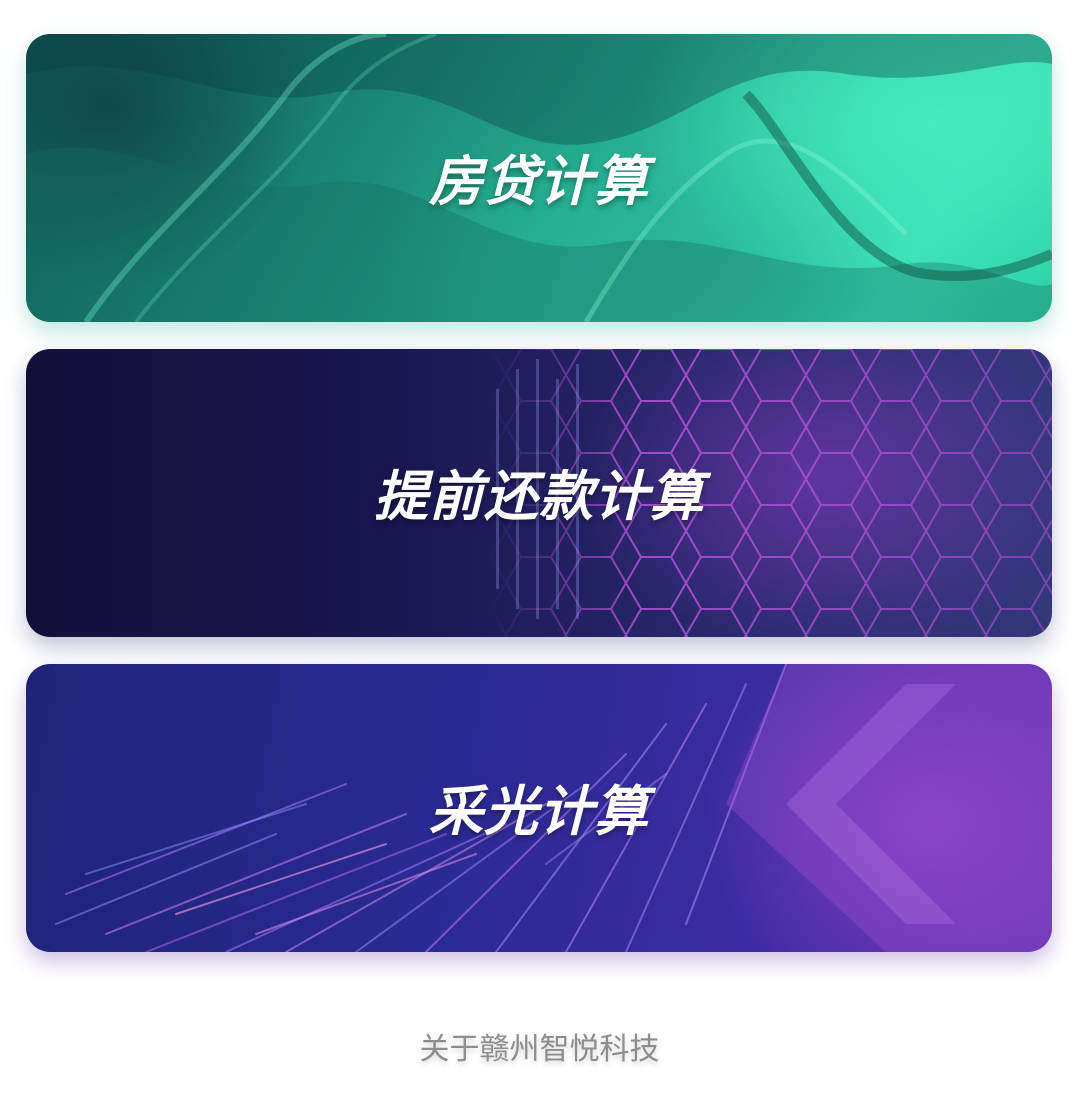 The height and width of the screenshot is (1095, 1079). What do you see at coordinates (539, 1046) in the screenshot?
I see `about-company-link: 关于赣州智悦科技` at bounding box center [539, 1046].